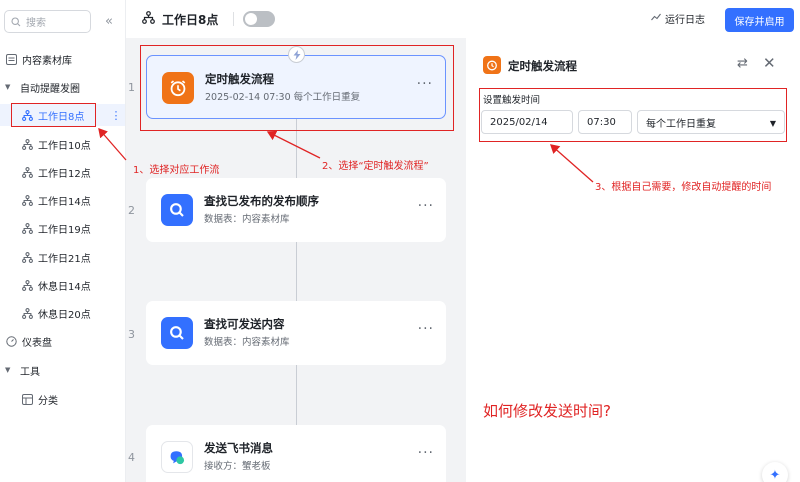 Image resolution: width=800 pixels, height=482 pixels. What do you see at coordinates (547, 411) in the screenshot?
I see `annotation-question: 如何修改发送时间?` at bounding box center [547, 411].